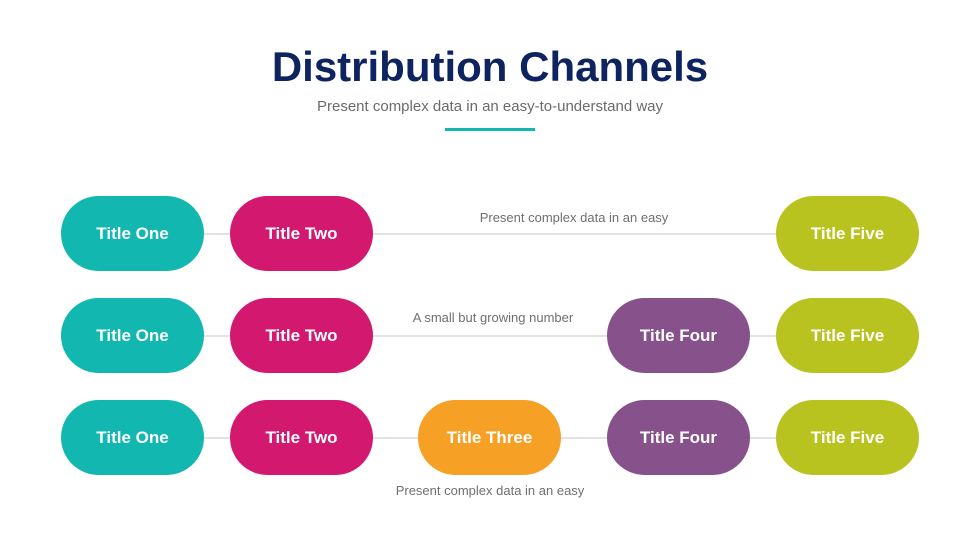  What do you see at coordinates (493, 317) in the screenshot?
I see `row-note: A small but growing number` at bounding box center [493, 317].